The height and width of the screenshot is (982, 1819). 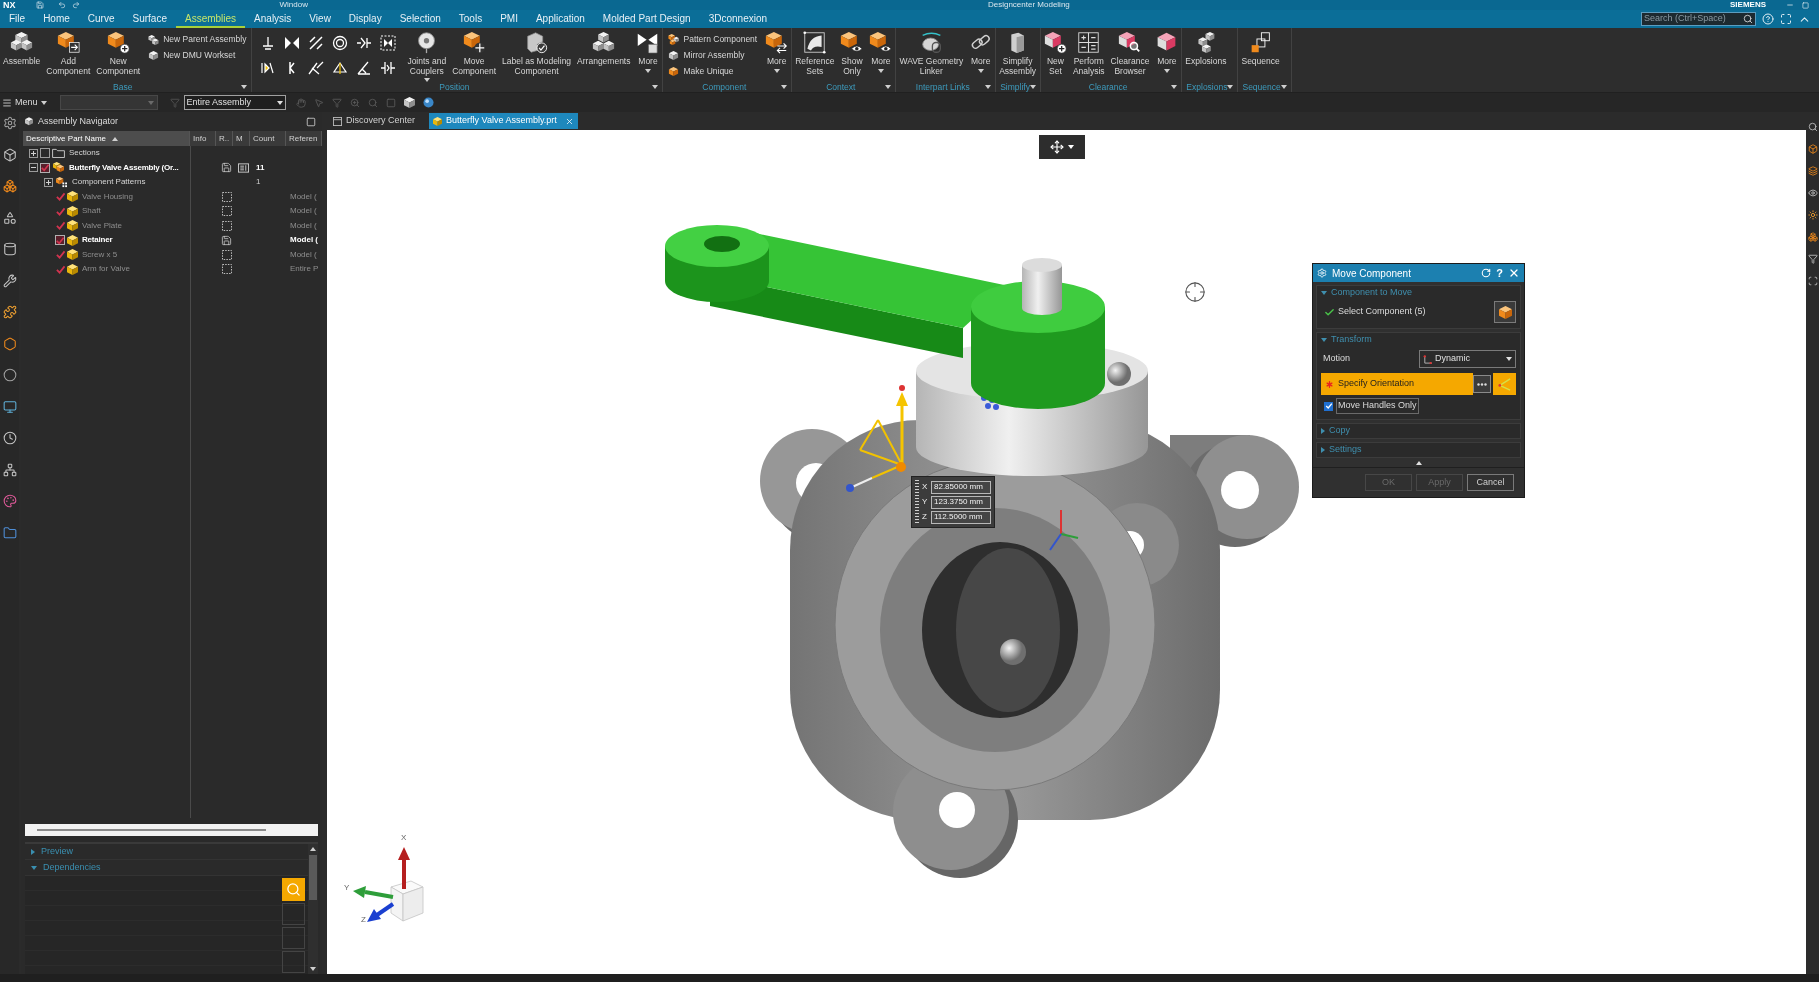 What do you see at coordinates (39, 5) in the screenshot?
I see `save-icon` at bounding box center [39, 5].